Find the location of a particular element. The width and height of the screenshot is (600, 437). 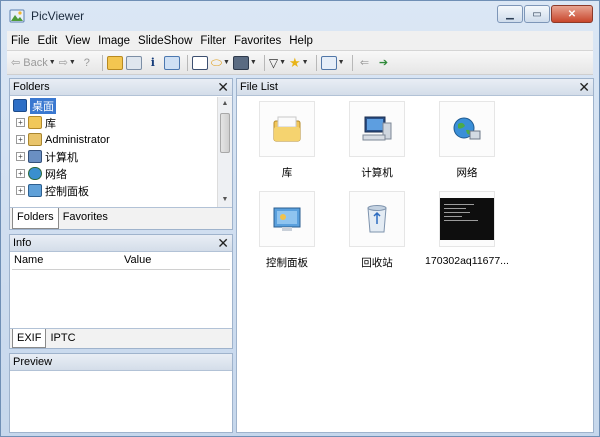

forward-button: ⇨ ▼ is located at coordinates (67, 63).